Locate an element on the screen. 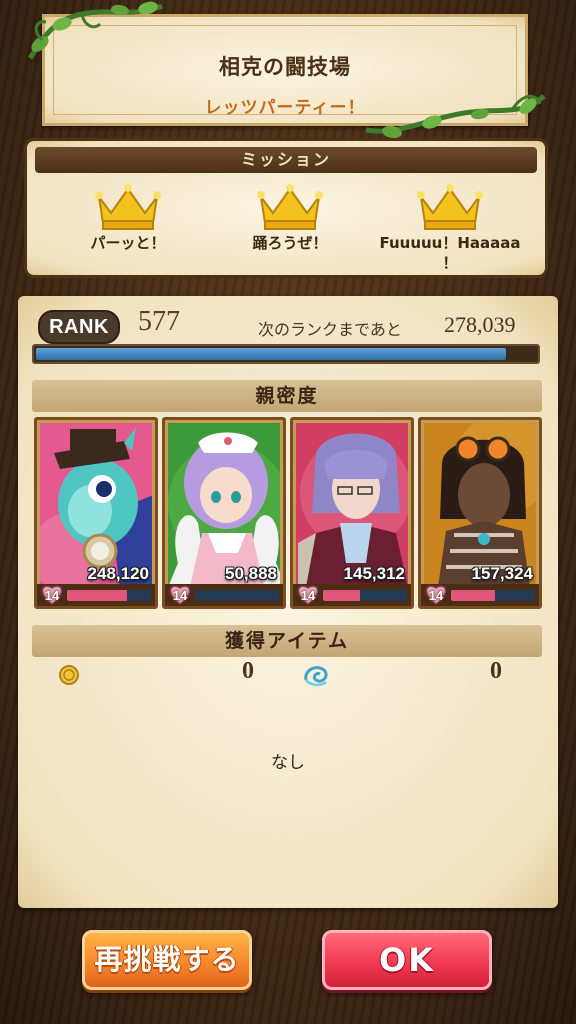 The width and height of the screenshot is (576, 1024). character-art-nurse is located at coordinates (224, 505).